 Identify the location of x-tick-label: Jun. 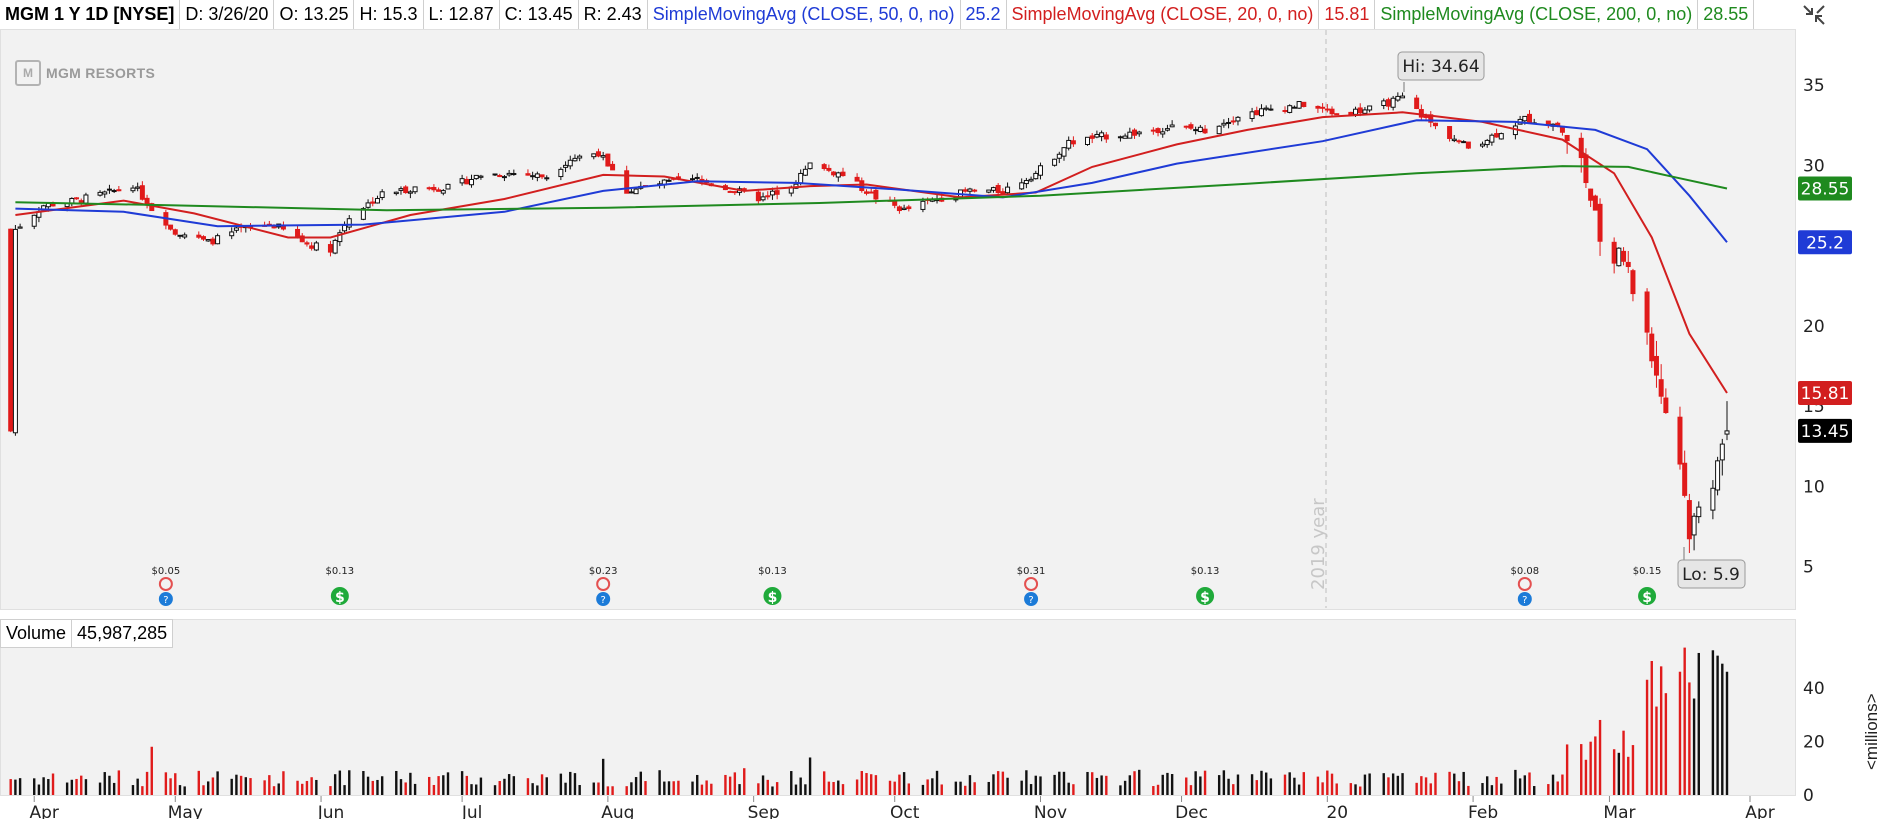
(331, 811).